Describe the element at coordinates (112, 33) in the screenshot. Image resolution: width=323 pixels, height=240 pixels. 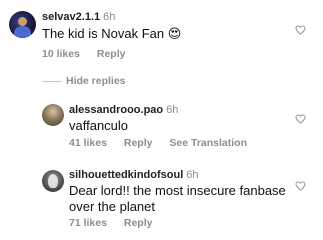
I see `comment-text: The kid is Novak Fan 😍` at that location.